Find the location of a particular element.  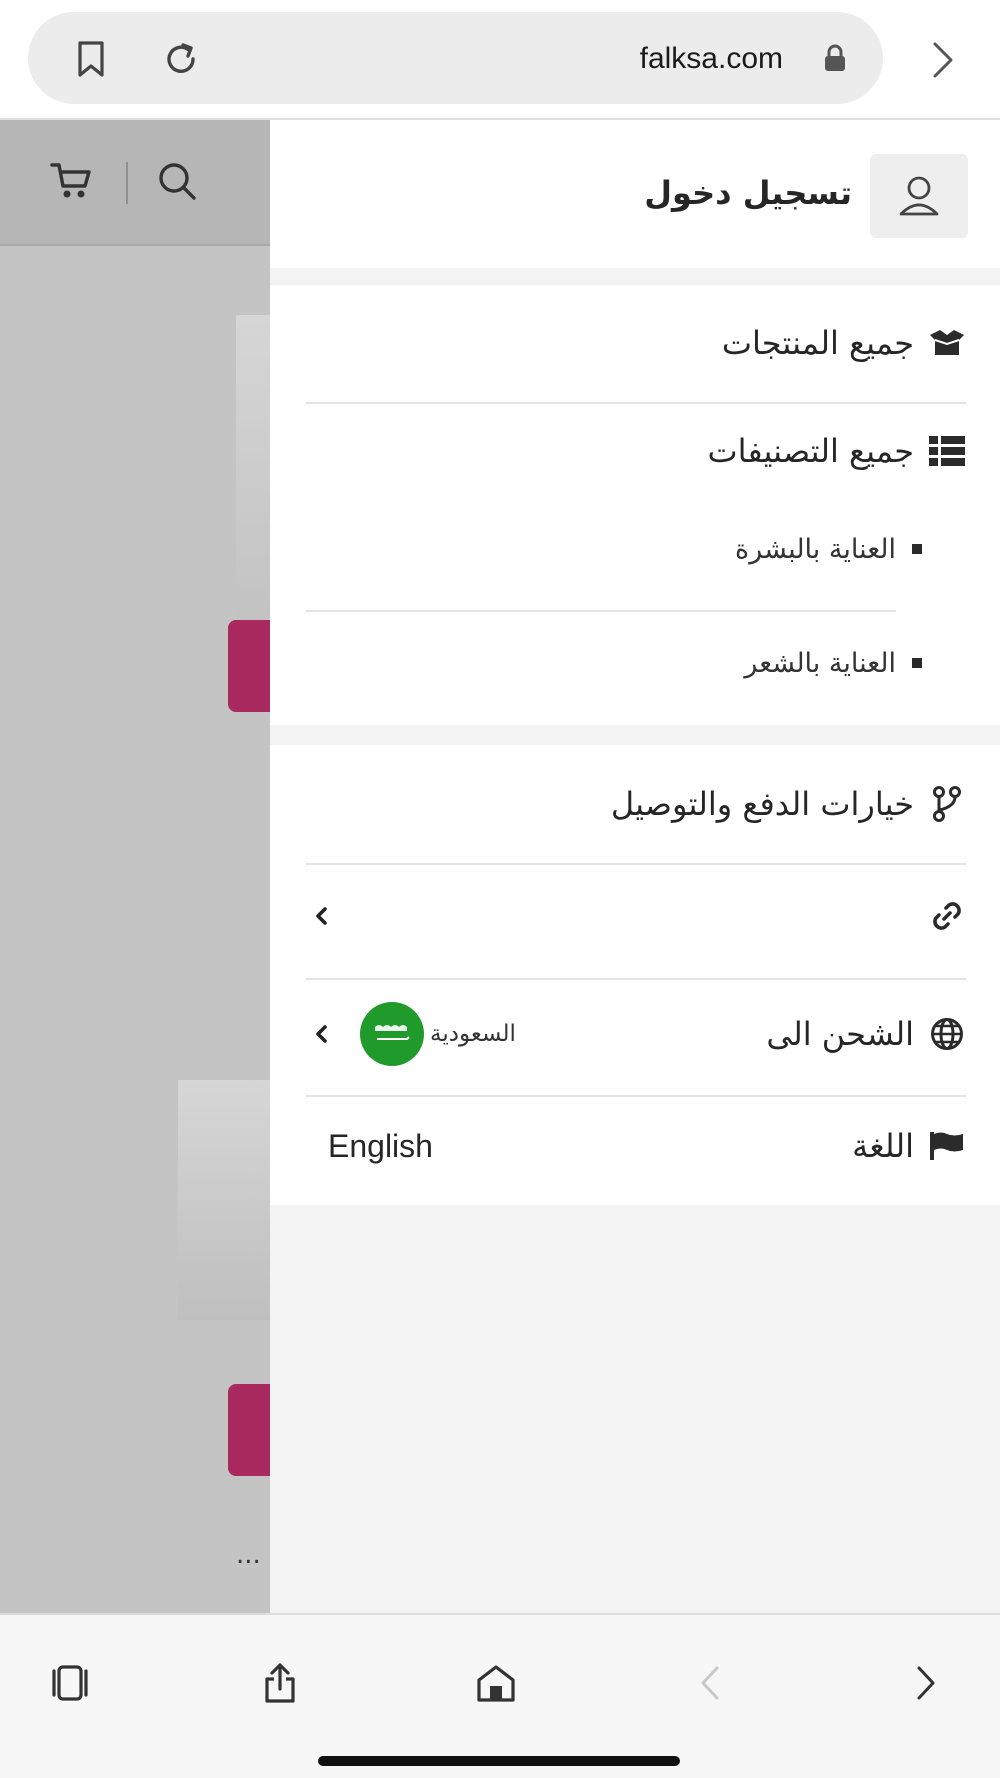

category-label: العناية بالبشرة is located at coordinates (815, 549).